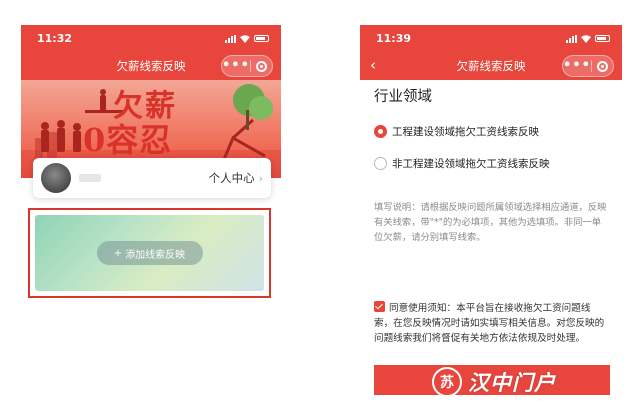 The image size is (628, 411). Describe the element at coordinates (403, 97) in the screenshot. I see `section-title: 行业领域` at that location.